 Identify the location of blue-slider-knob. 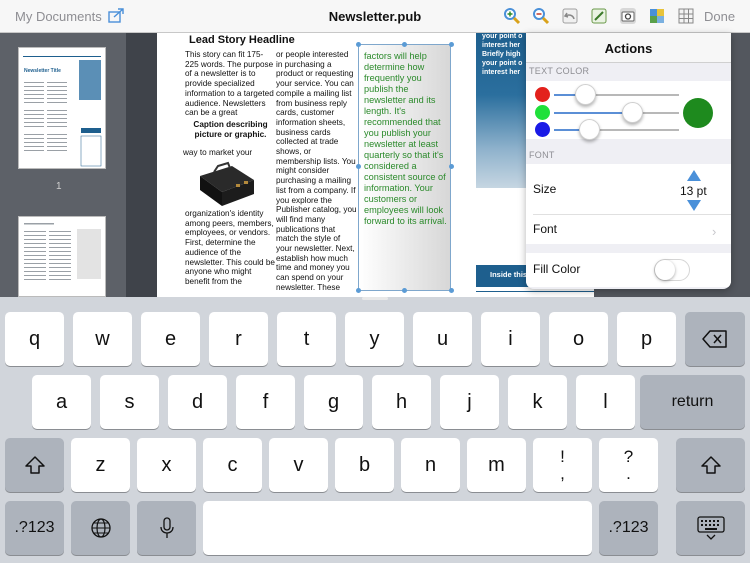
(589, 129).